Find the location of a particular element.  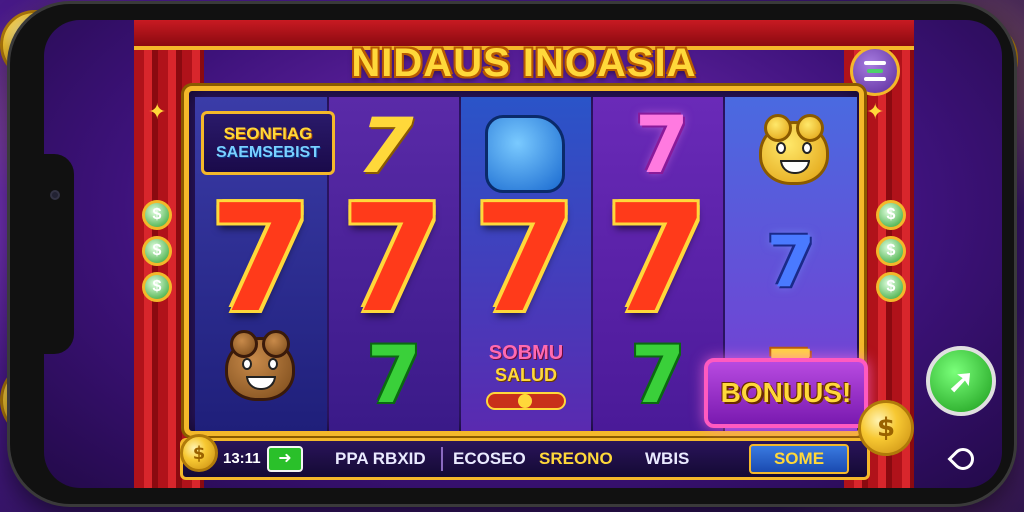

mini-sign-line2: SALUD is located at coordinates (526, 375).